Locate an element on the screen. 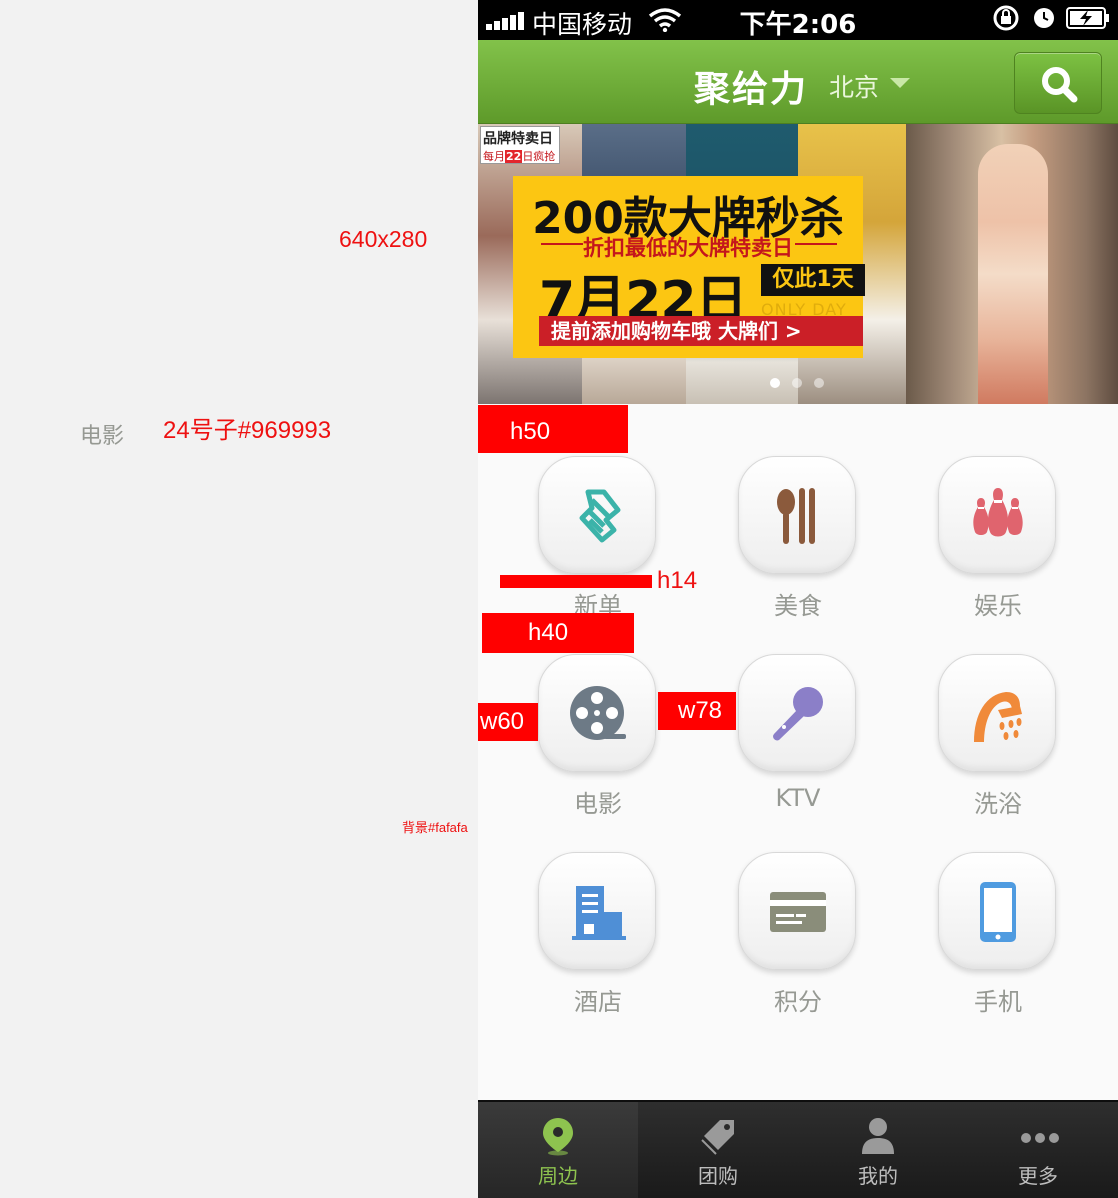 The width and height of the screenshot is (1118, 1198). building-icon is located at coordinates (599, 913).